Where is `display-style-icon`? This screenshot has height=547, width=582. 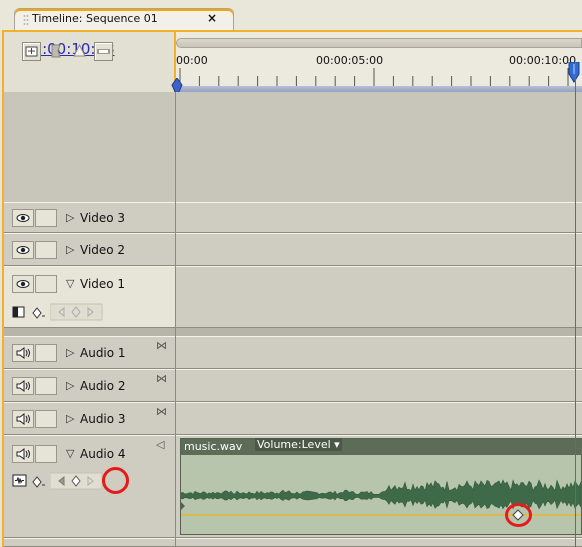
display-style-icon is located at coordinates (19, 312).